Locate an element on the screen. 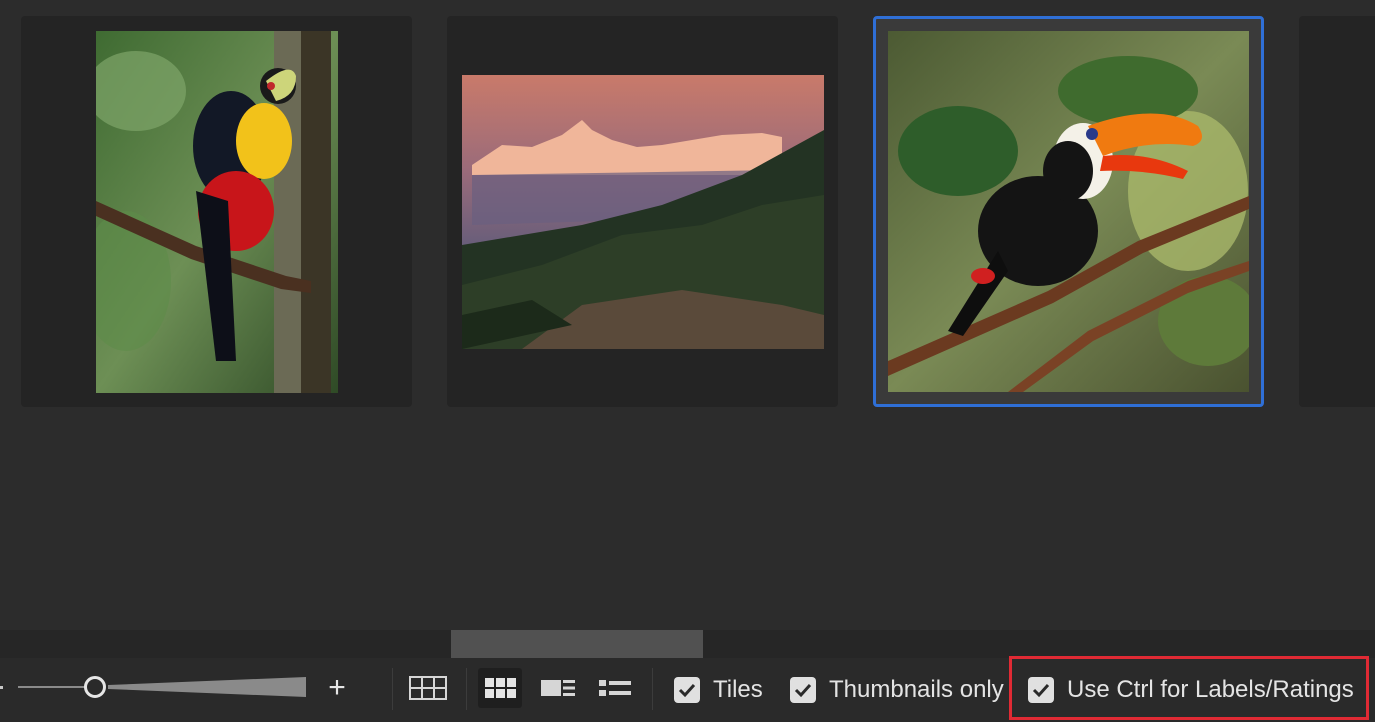  thumbnails-only-label: Thumbnails only is located at coordinates (916, 689).